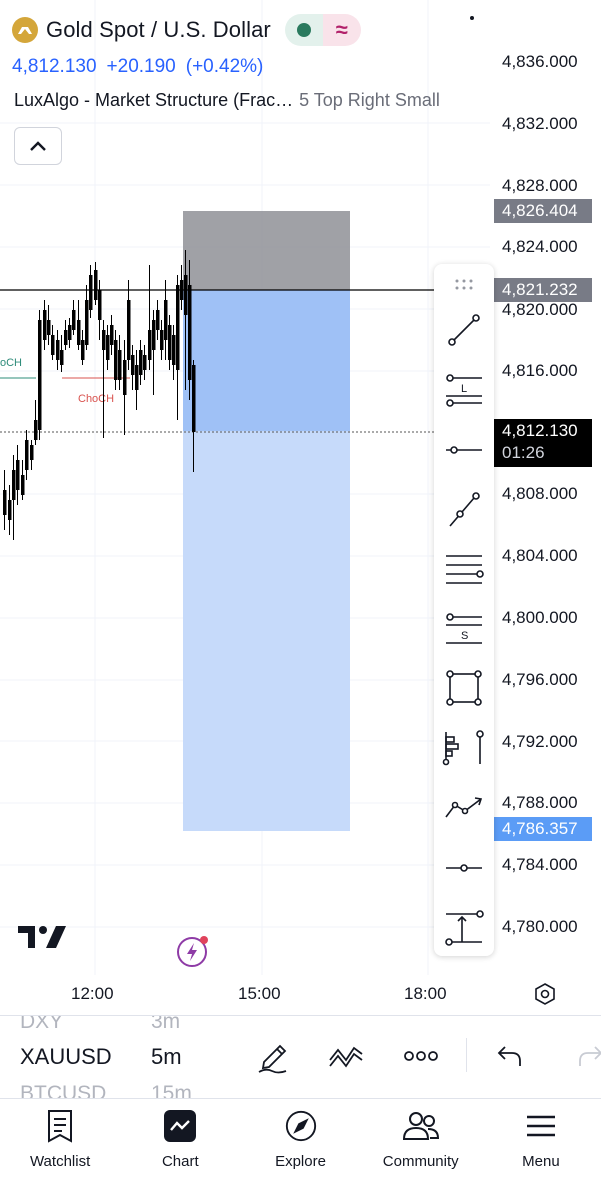  I want to click on nav-explore: Explore, so click(300, 1149).